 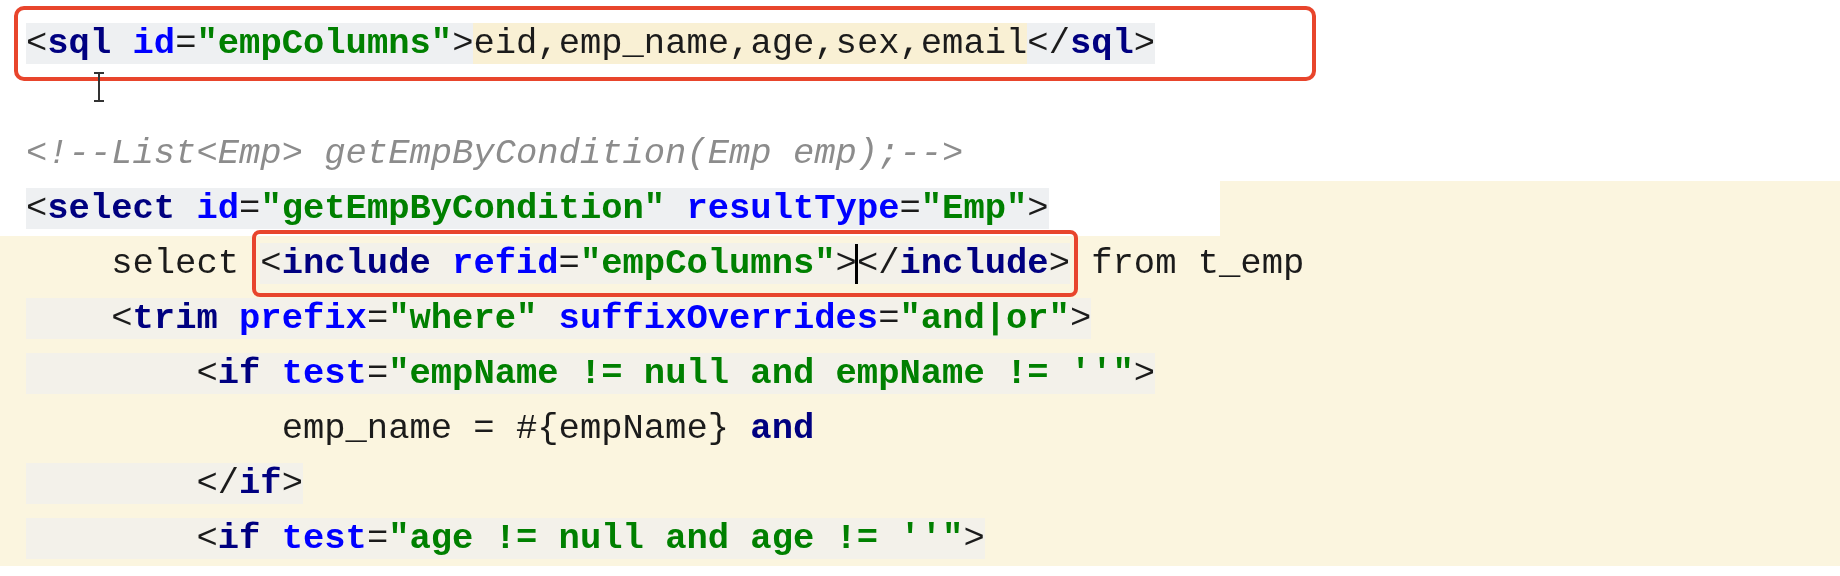 I want to click on code-text: select, so click(x=175, y=263).